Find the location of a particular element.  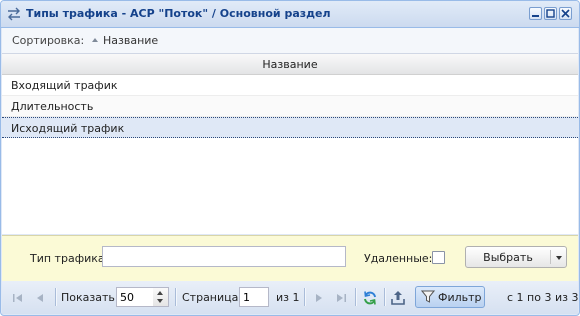

next-page-icon is located at coordinates (319, 298).